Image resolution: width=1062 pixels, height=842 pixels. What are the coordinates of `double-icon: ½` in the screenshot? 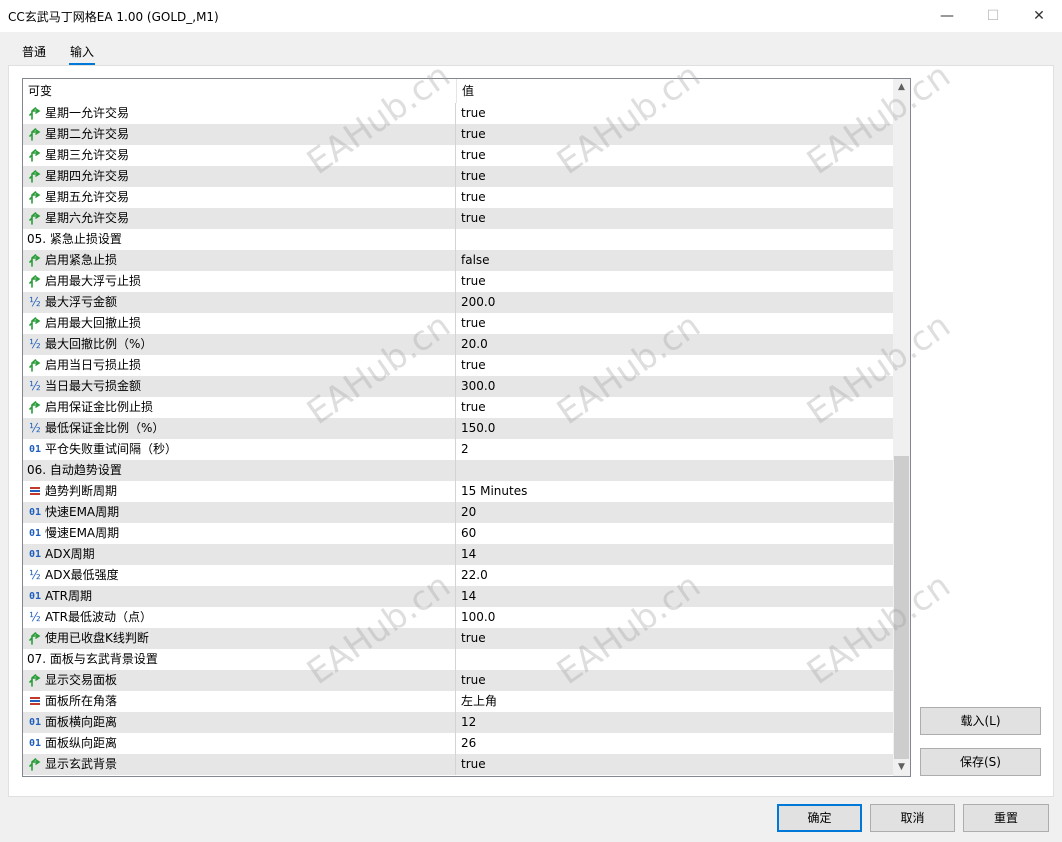 It's located at (35, 386).